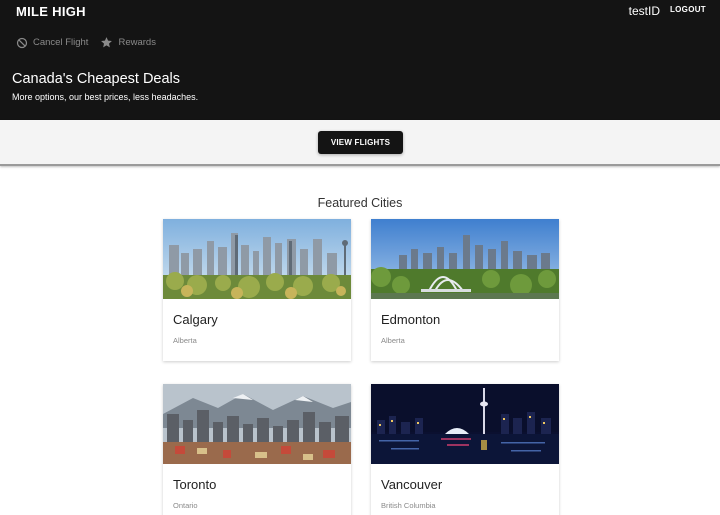 The width and height of the screenshot is (720, 515). I want to click on block-icon, so click(22, 42).